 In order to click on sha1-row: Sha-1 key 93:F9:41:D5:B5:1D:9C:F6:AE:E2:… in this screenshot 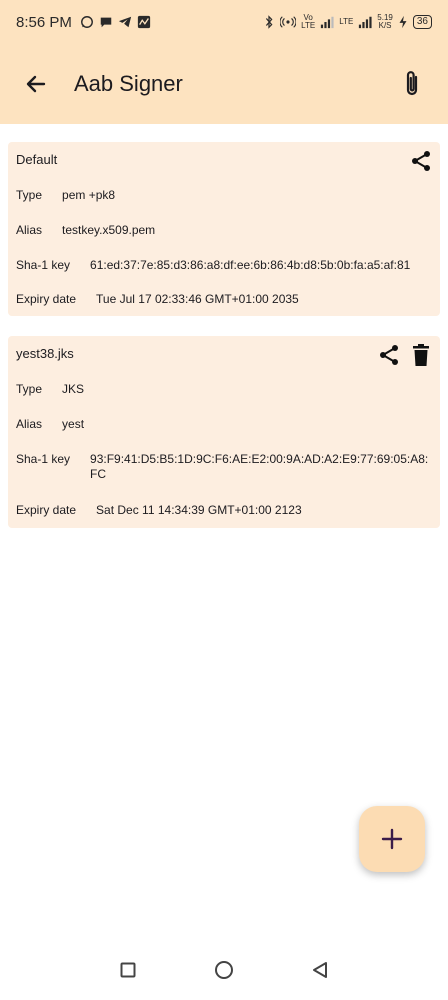, I will do `click(222, 466)`.